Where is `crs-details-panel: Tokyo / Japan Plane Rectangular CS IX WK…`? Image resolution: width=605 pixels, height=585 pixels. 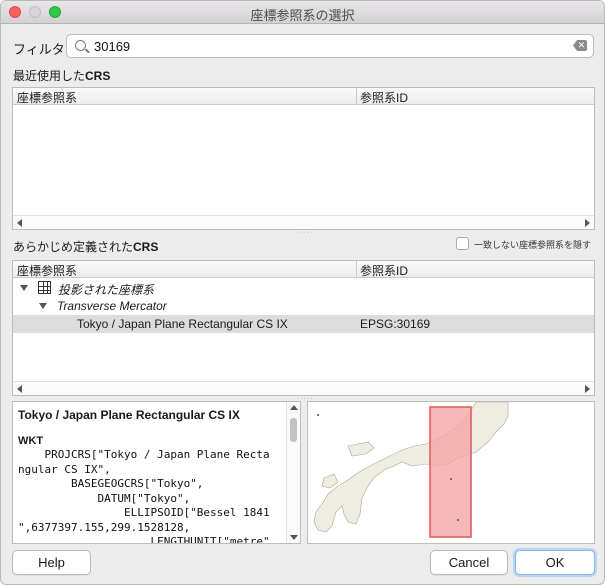 crs-details-panel: Tokyo / Japan Plane Rectangular CS IX WK… is located at coordinates (156, 472).